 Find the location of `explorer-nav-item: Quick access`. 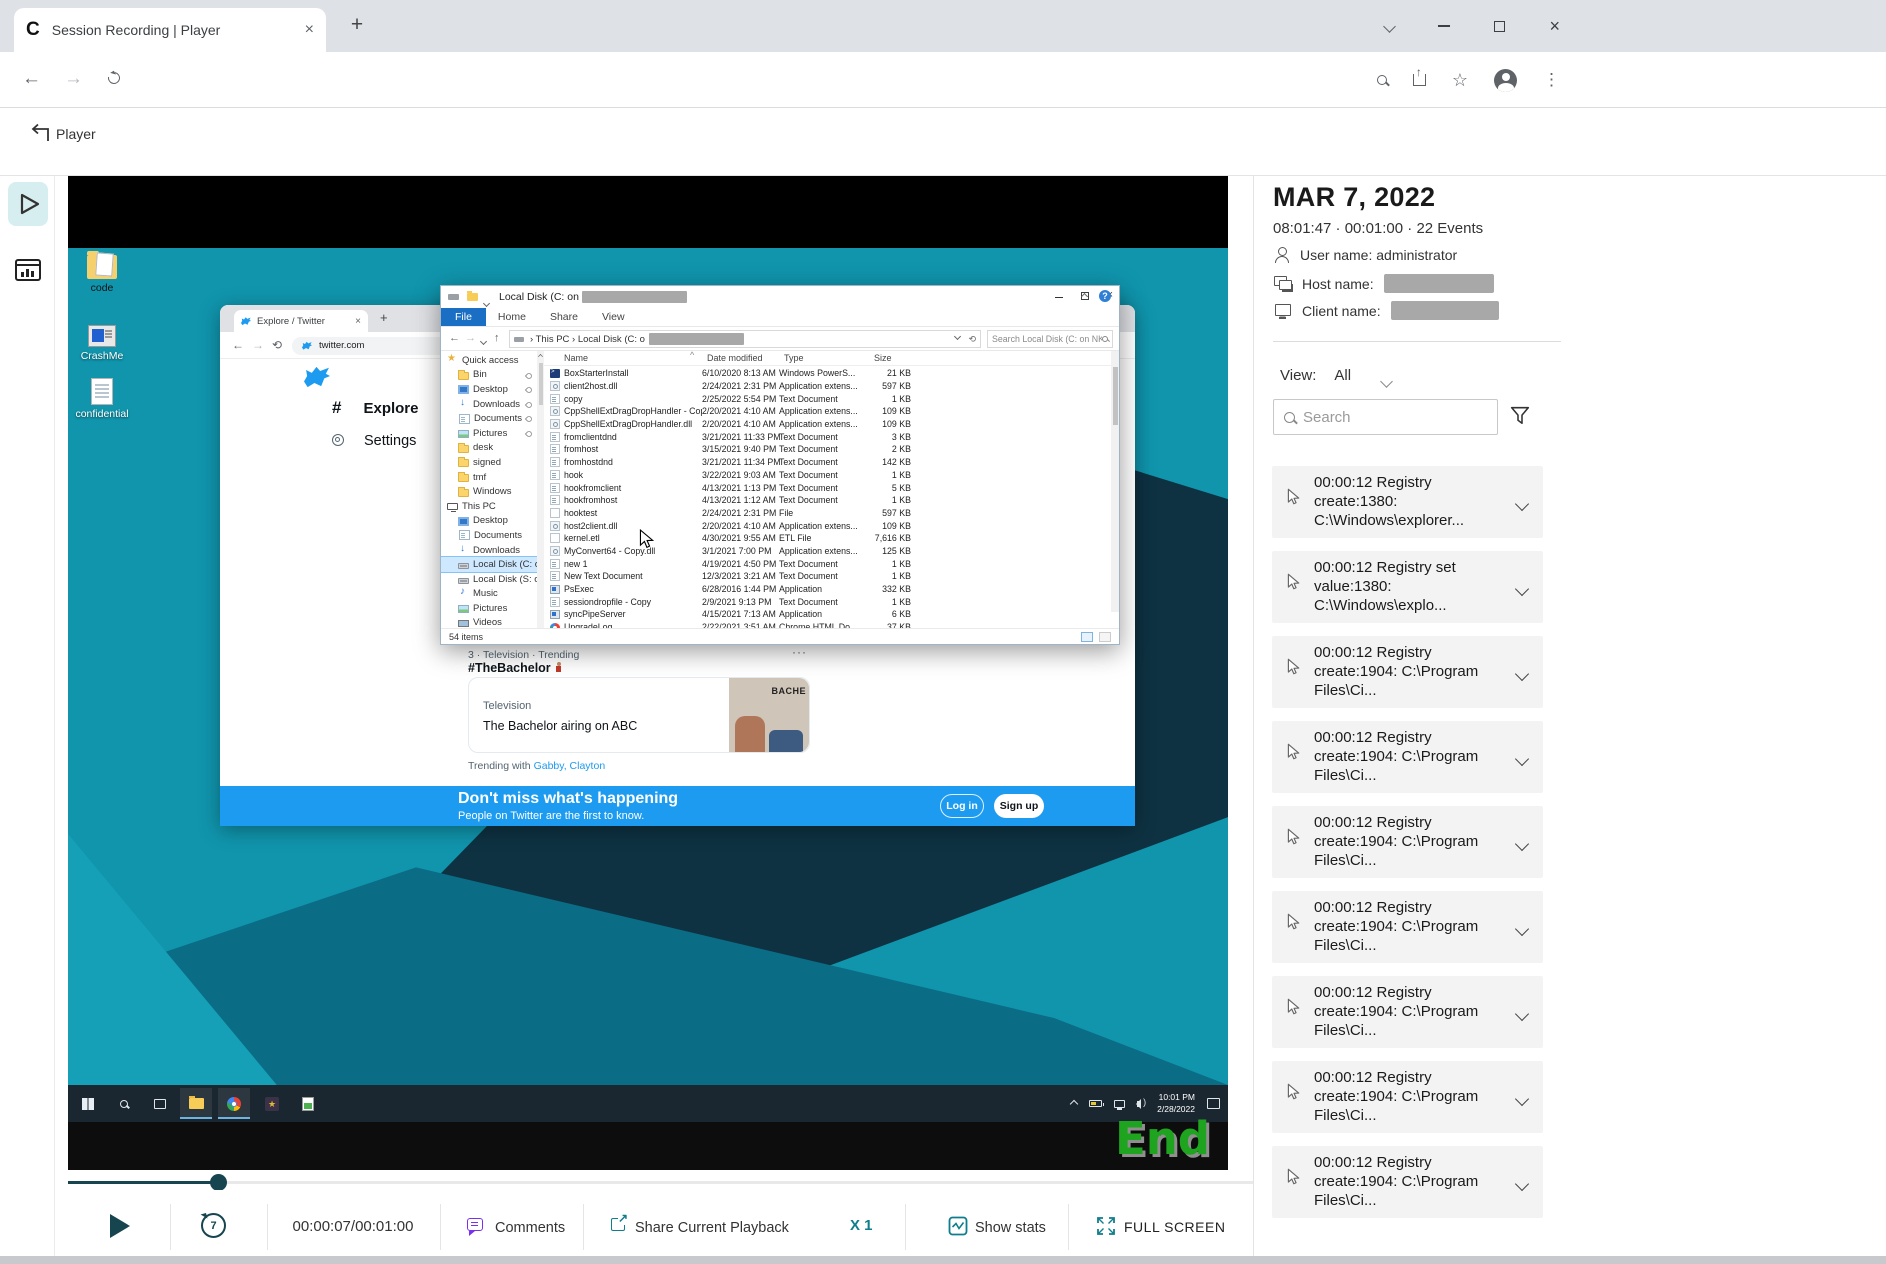

explorer-nav-item: Quick access is located at coordinates (489, 360).